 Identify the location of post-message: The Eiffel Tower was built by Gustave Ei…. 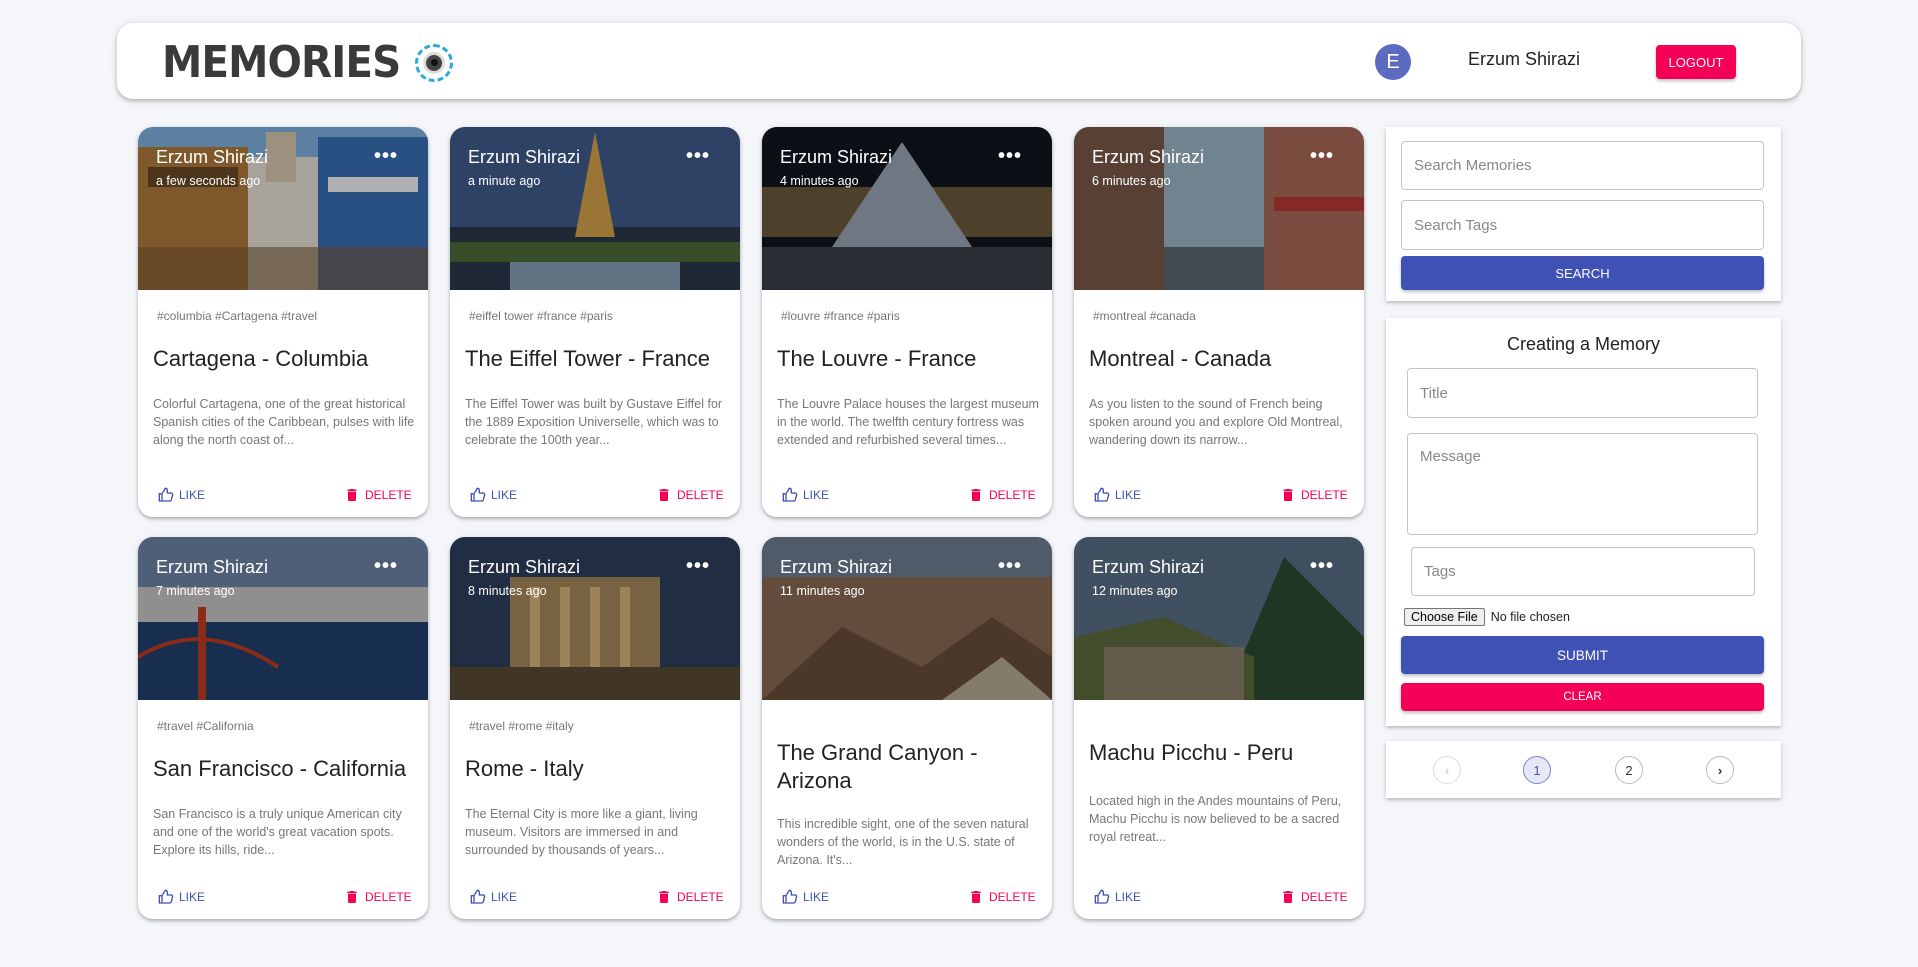
(594, 422).